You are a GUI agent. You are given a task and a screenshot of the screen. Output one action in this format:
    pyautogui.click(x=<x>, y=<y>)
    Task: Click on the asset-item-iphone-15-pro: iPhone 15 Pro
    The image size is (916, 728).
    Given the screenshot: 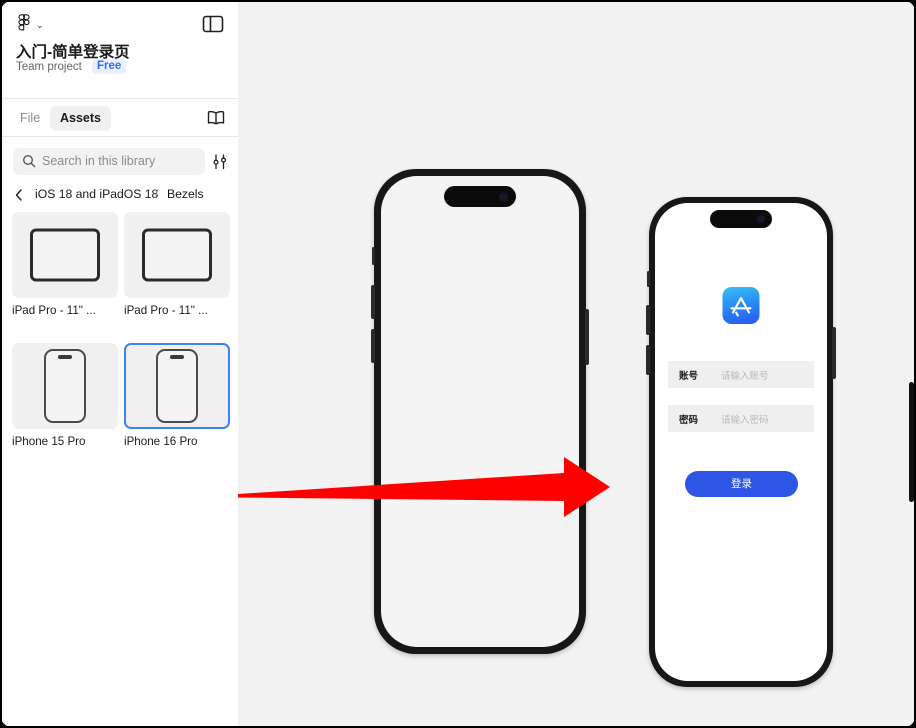 What is the action you would take?
    pyautogui.click(x=66, y=395)
    